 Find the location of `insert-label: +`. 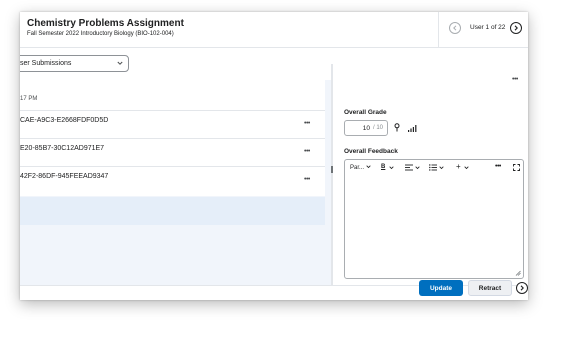

insert-label: + is located at coordinates (458, 166).